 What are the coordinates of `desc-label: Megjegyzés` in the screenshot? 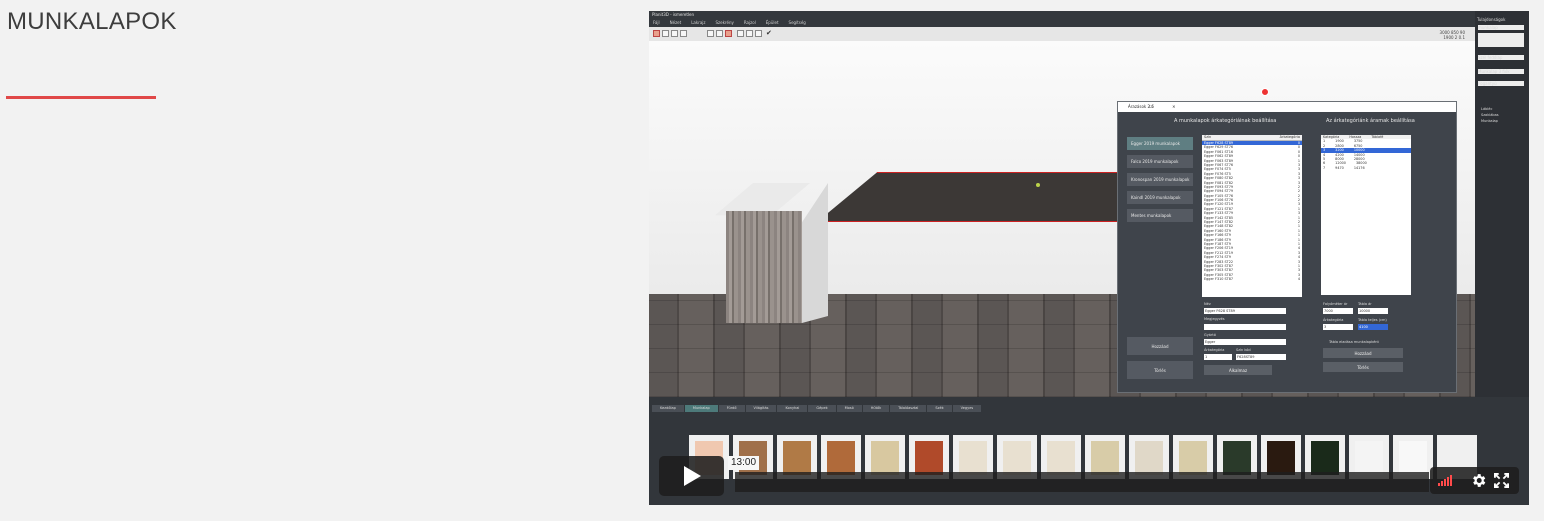 It's located at (1214, 319).